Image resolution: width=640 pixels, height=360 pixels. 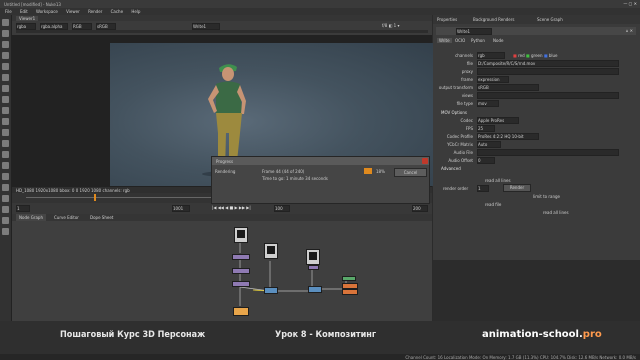 I want to click on file-path-field: D:/Composite/R/C/S/rnd.mov, so click(x=548, y=63).